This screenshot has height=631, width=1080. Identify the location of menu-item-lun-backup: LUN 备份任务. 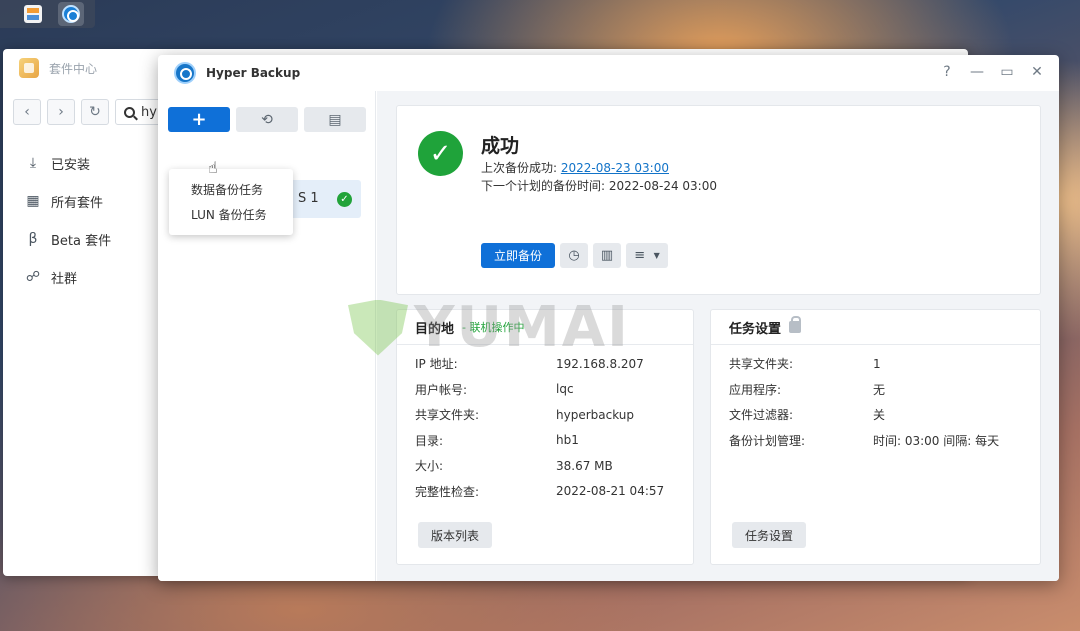
(231, 214).